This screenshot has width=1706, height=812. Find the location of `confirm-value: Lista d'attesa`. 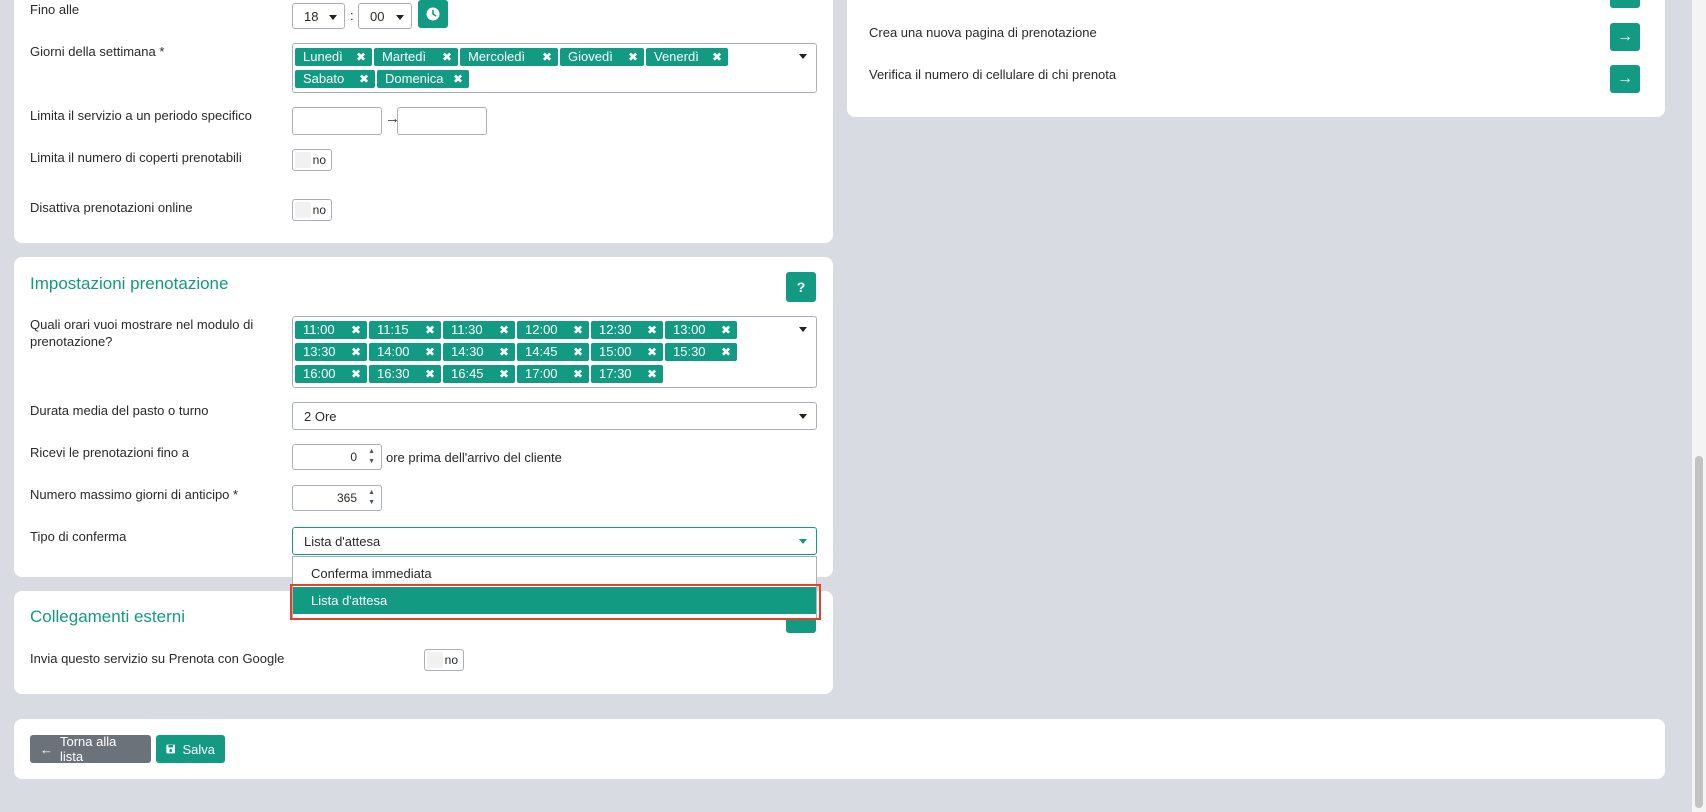

confirm-value: Lista d'attesa is located at coordinates (342, 541).